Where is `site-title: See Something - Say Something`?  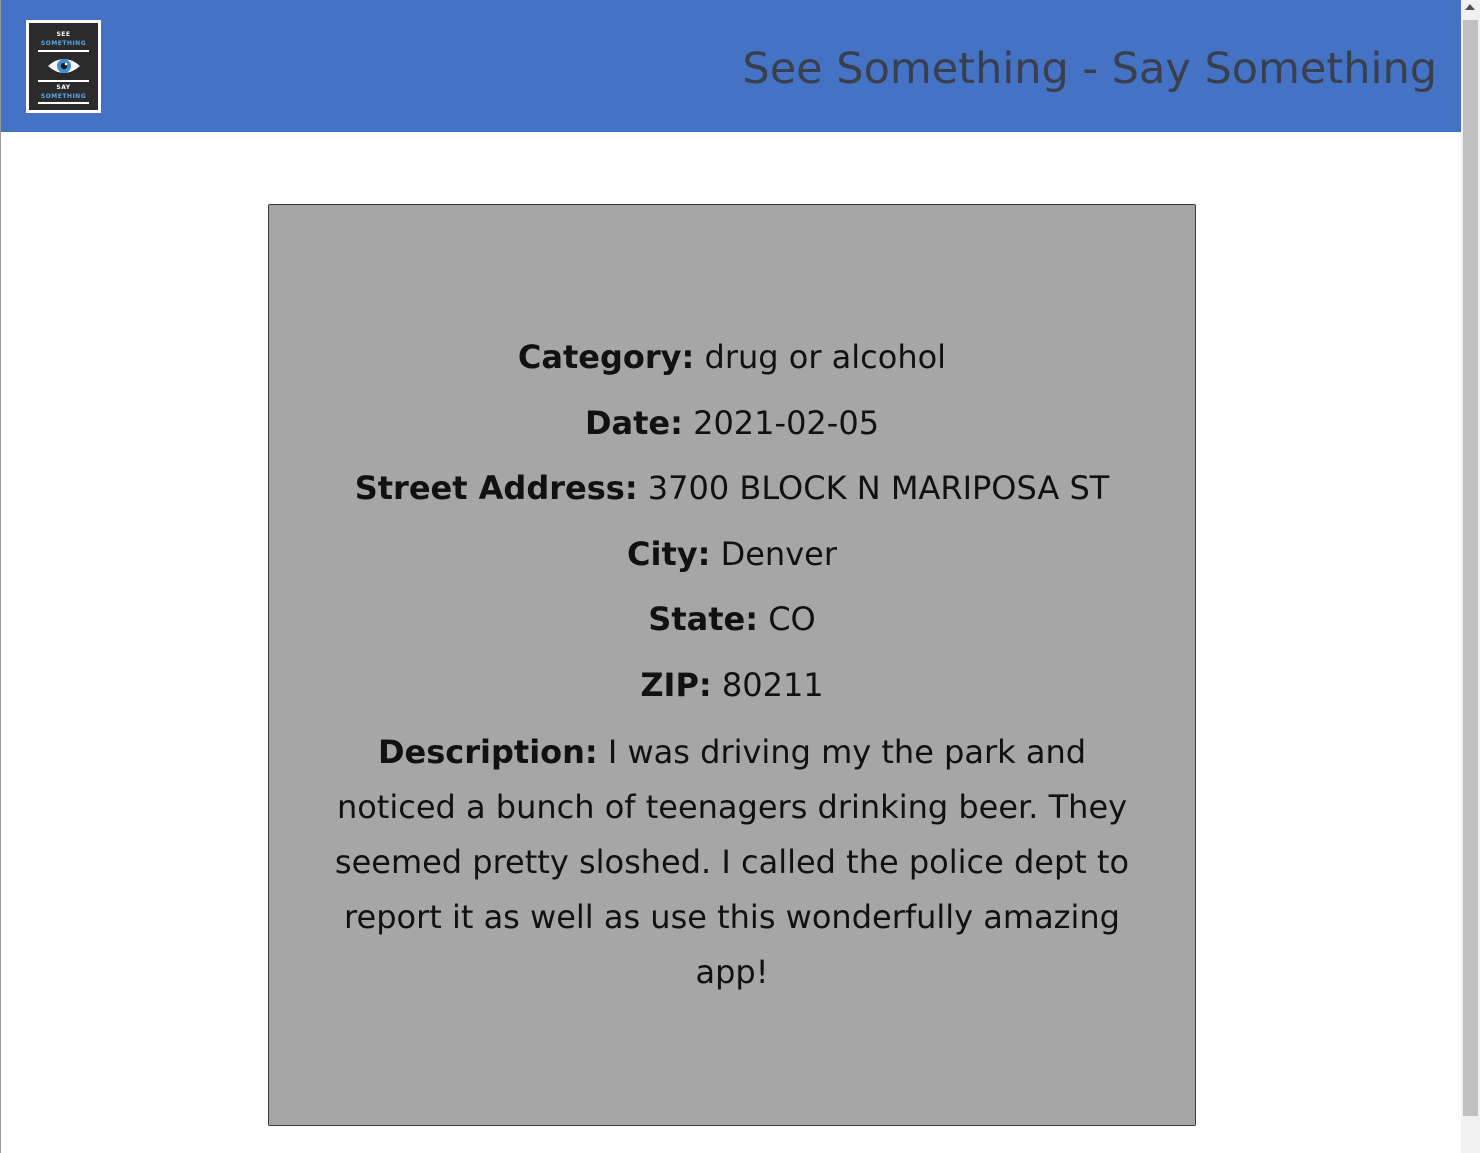
site-title: See Something - Say Something is located at coordinates (1089, 69).